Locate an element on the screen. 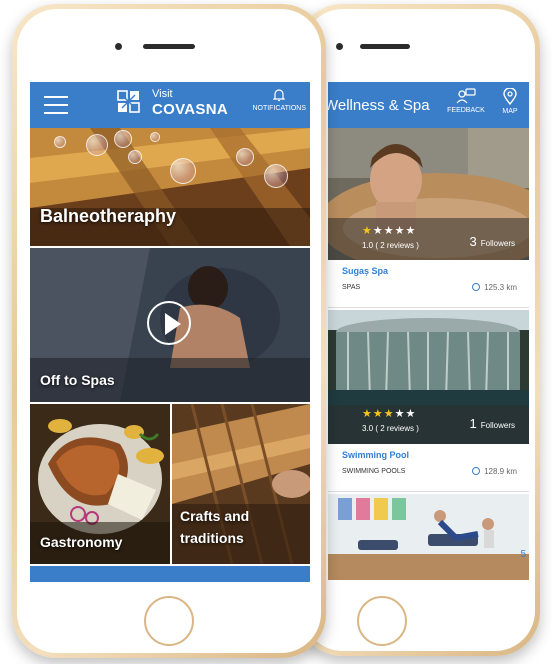  app-header-bar: Visit COVASNA NOTIFICATIONS is located at coordinates (170, 105).